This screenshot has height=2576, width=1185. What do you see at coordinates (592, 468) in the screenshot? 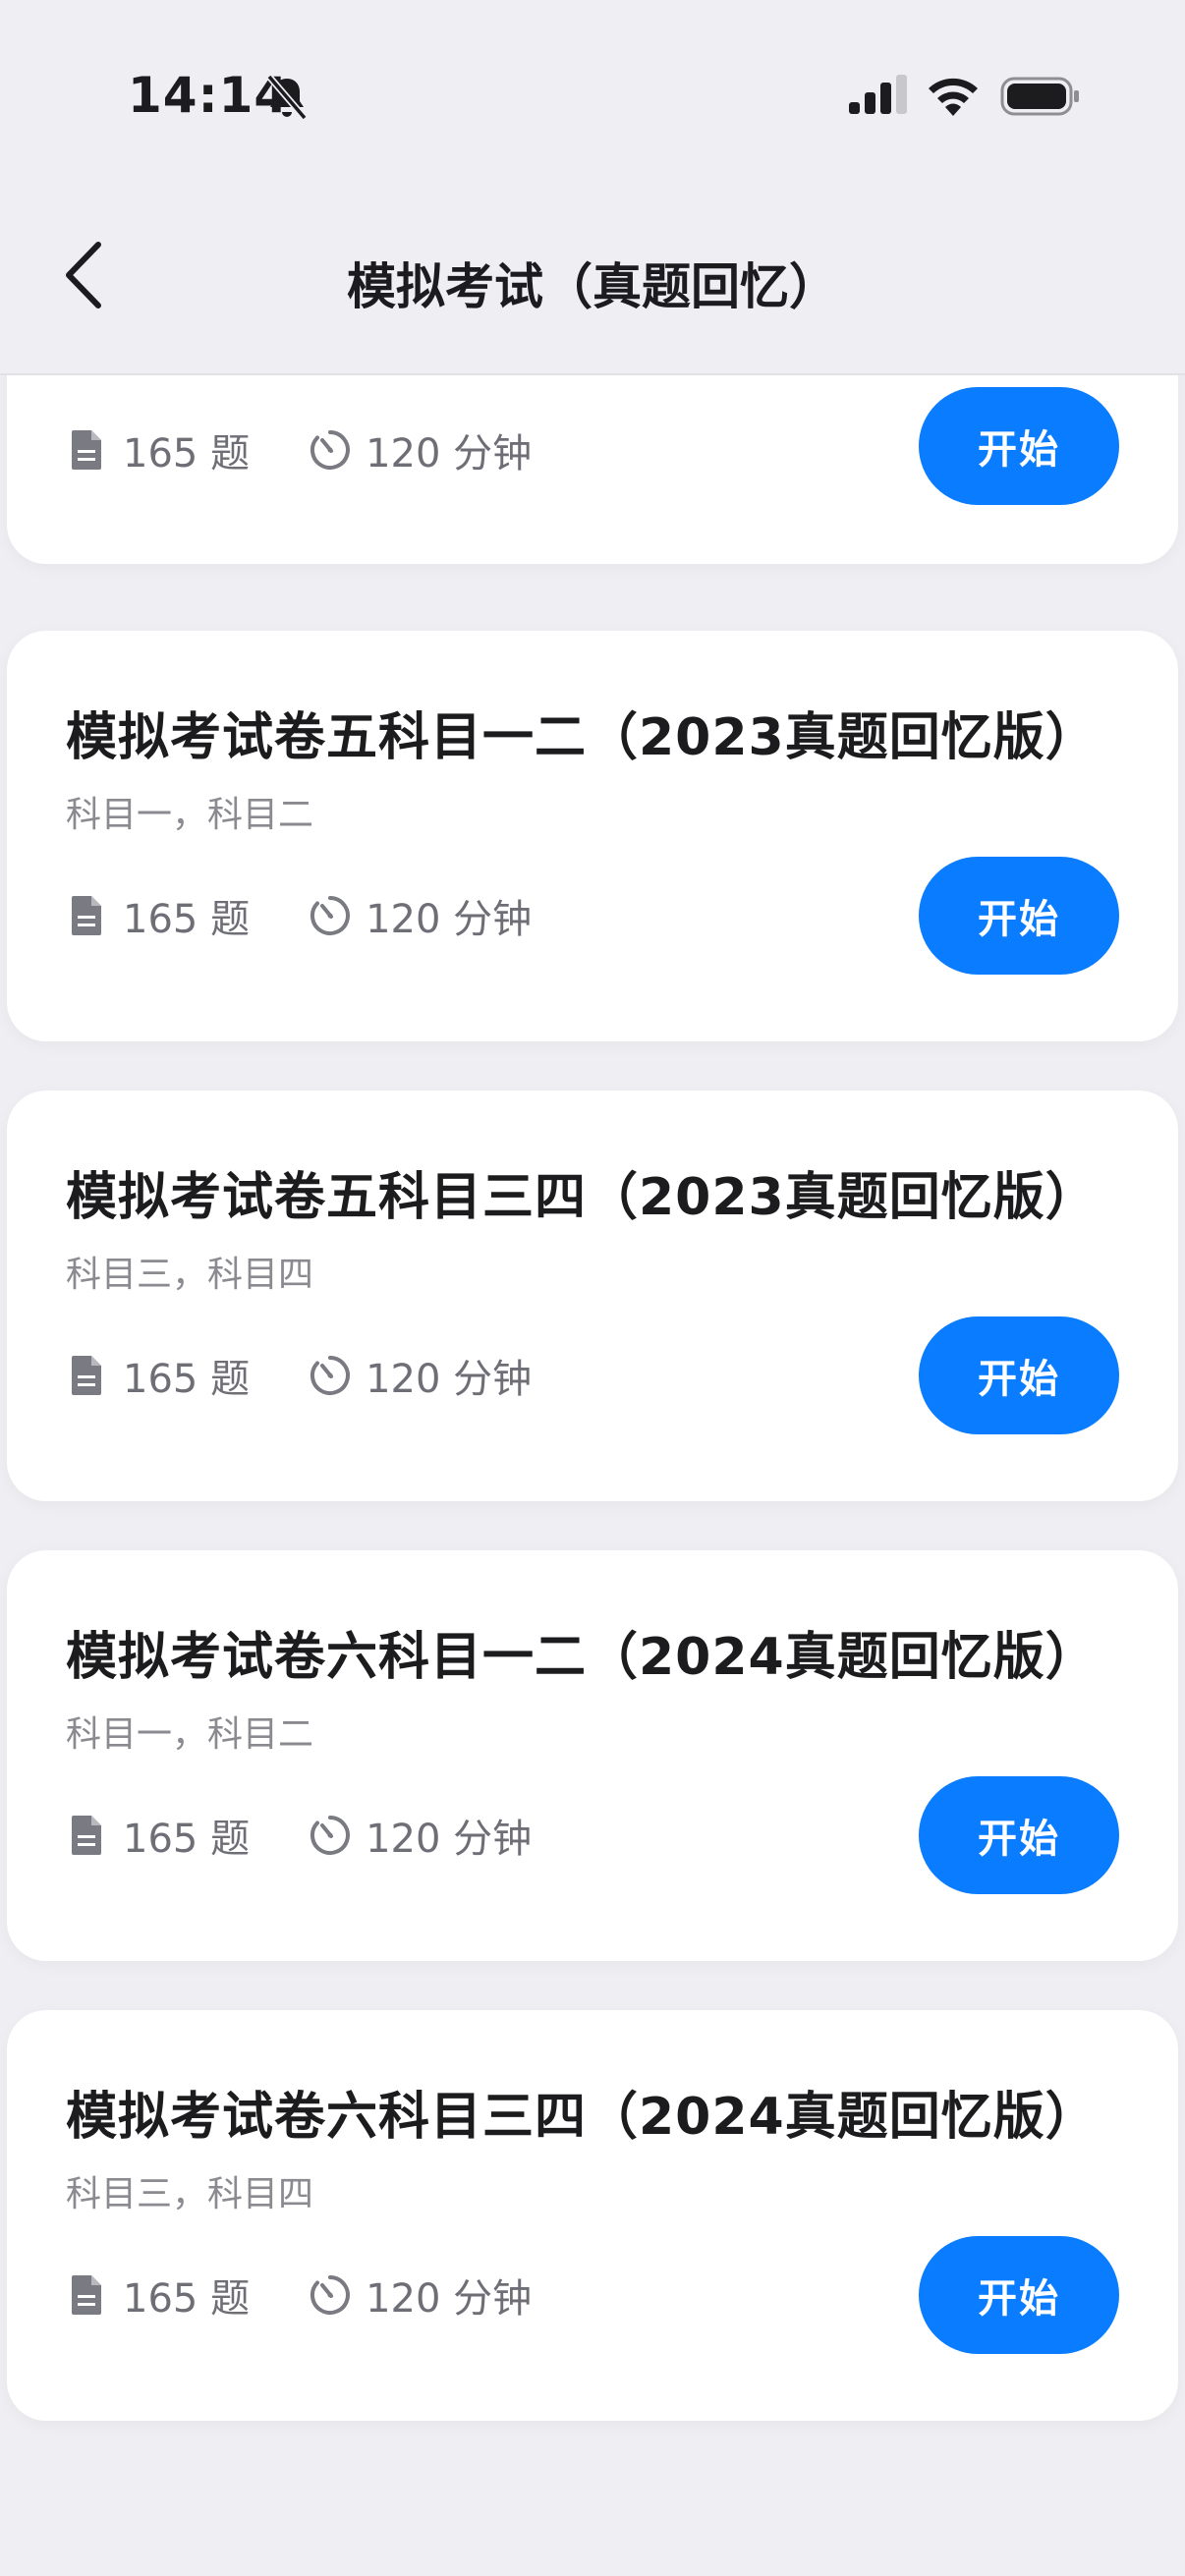
I see `exam-card: 165 题 120 分钟 开始` at bounding box center [592, 468].